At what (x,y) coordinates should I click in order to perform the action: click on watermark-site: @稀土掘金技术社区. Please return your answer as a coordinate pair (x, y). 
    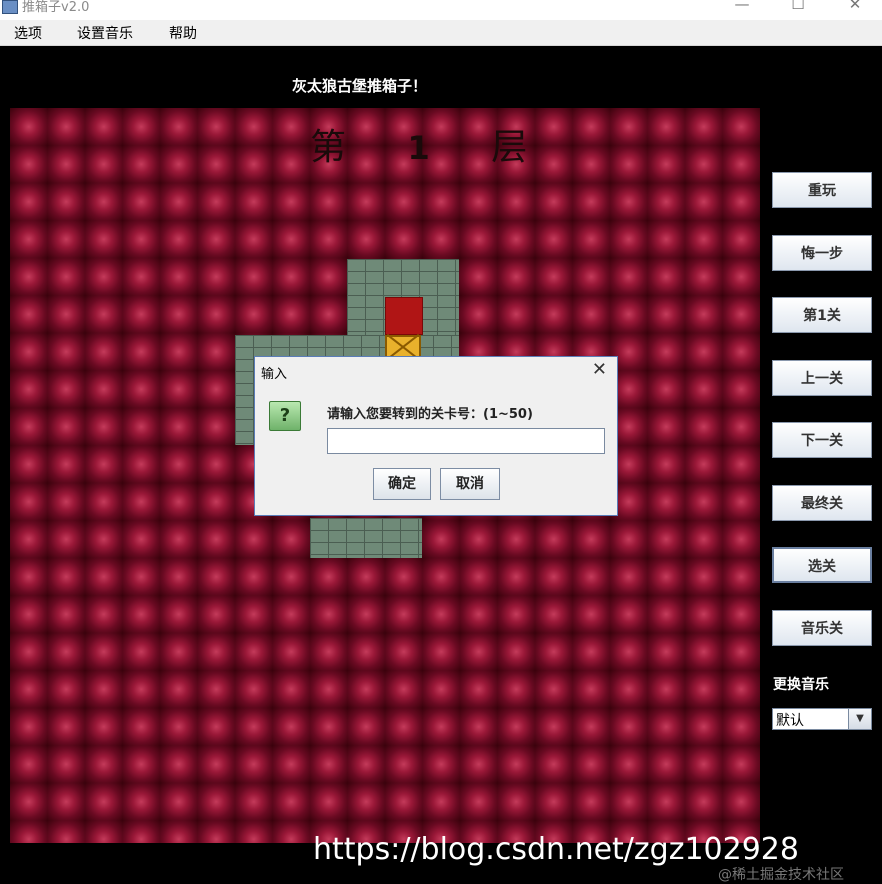
    Looking at the image, I should click on (781, 875).